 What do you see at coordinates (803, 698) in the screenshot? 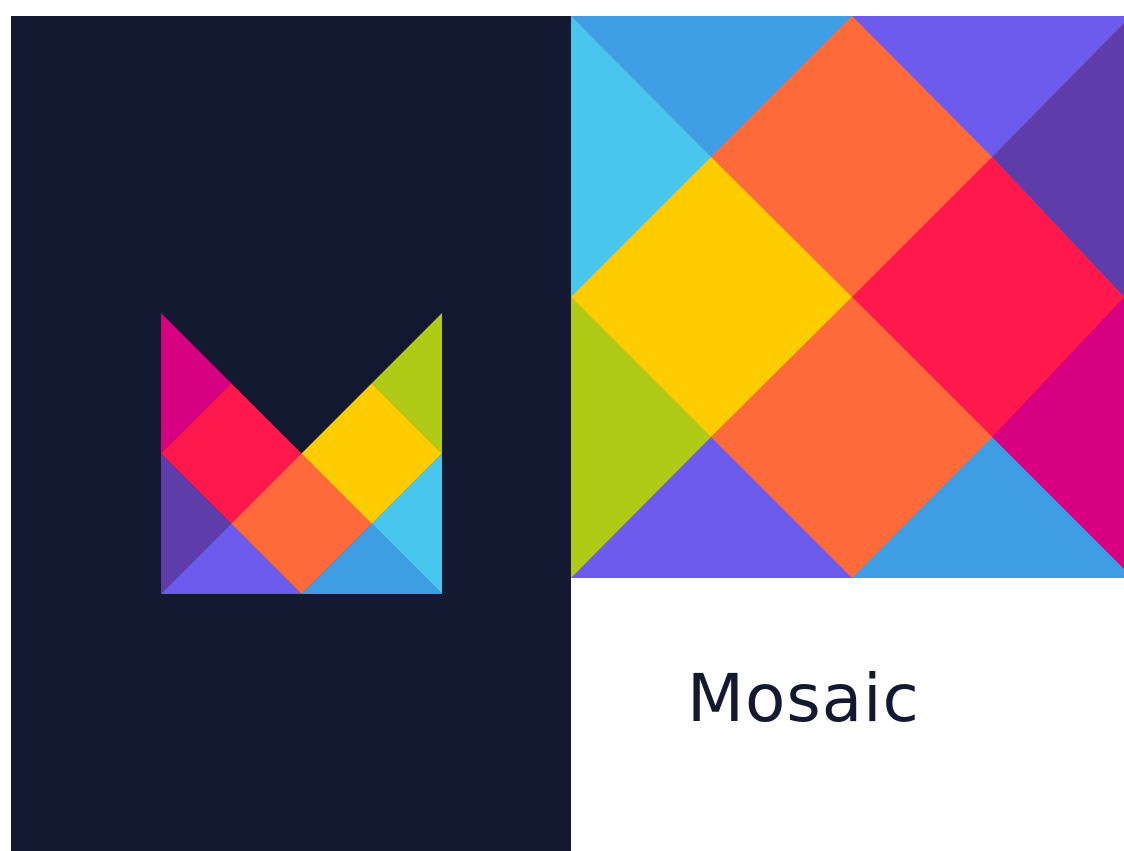
I see `brand-wordmark: Mosaic` at bounding box center [803, 698].